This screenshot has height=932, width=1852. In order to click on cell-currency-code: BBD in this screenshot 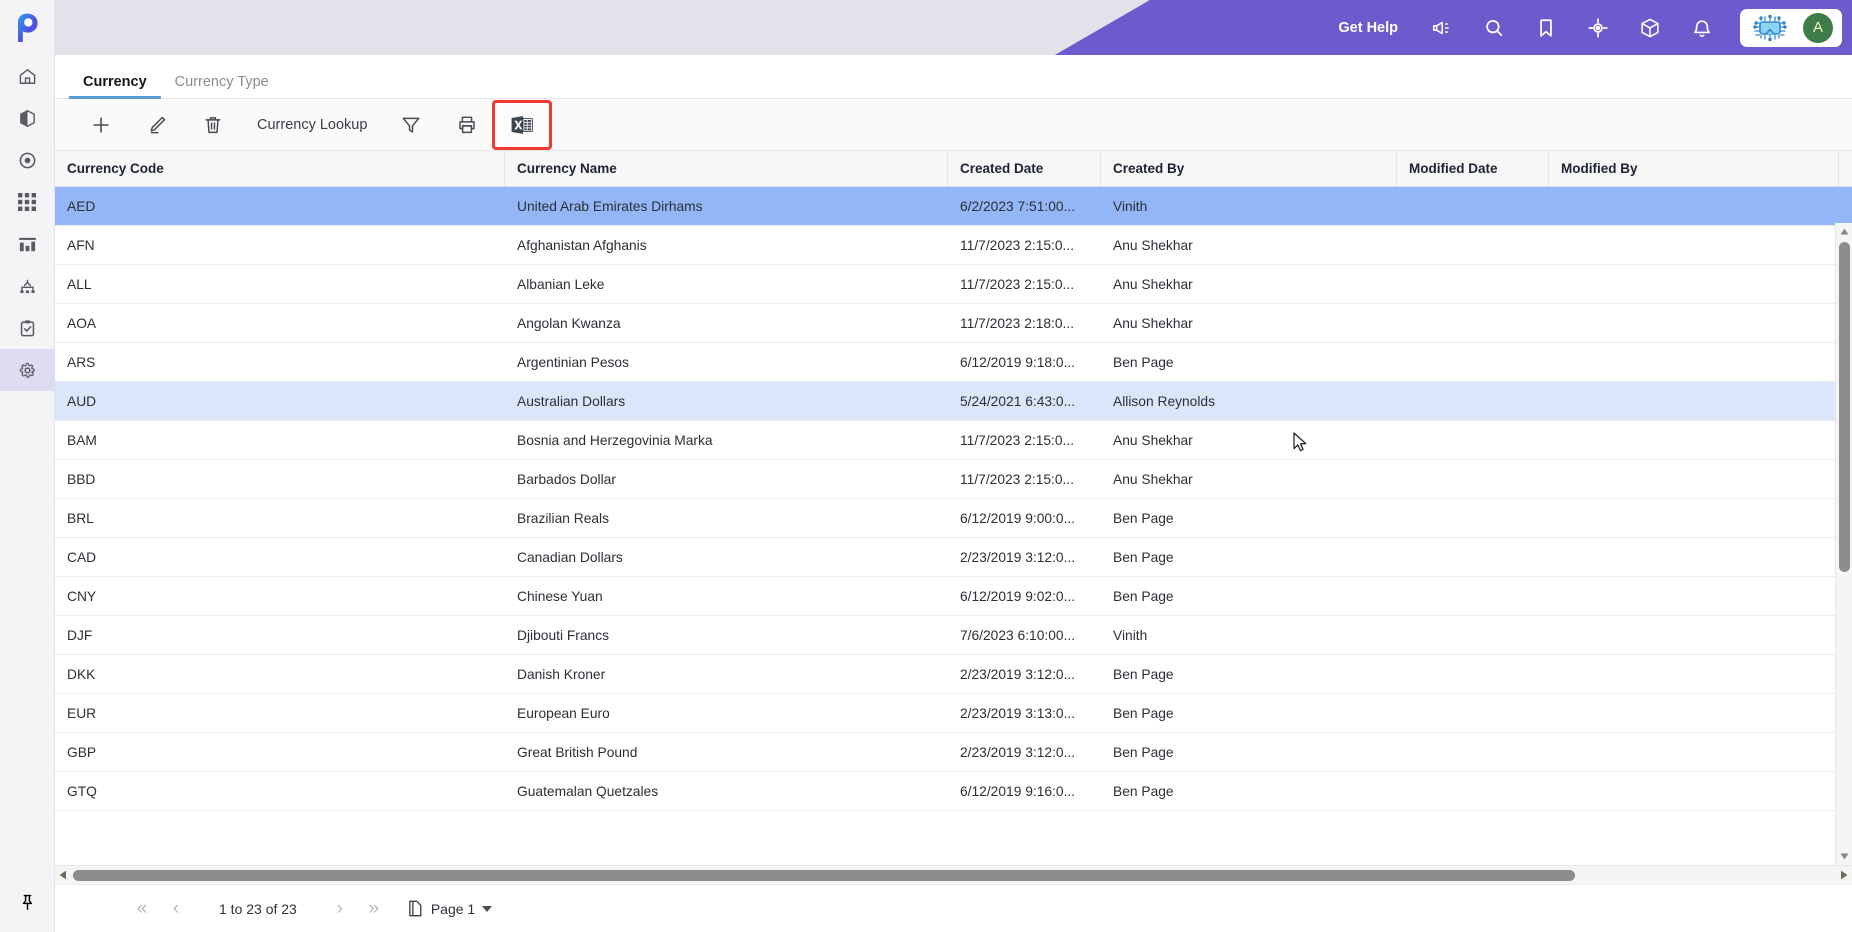, I will do `click(280, 479)`.